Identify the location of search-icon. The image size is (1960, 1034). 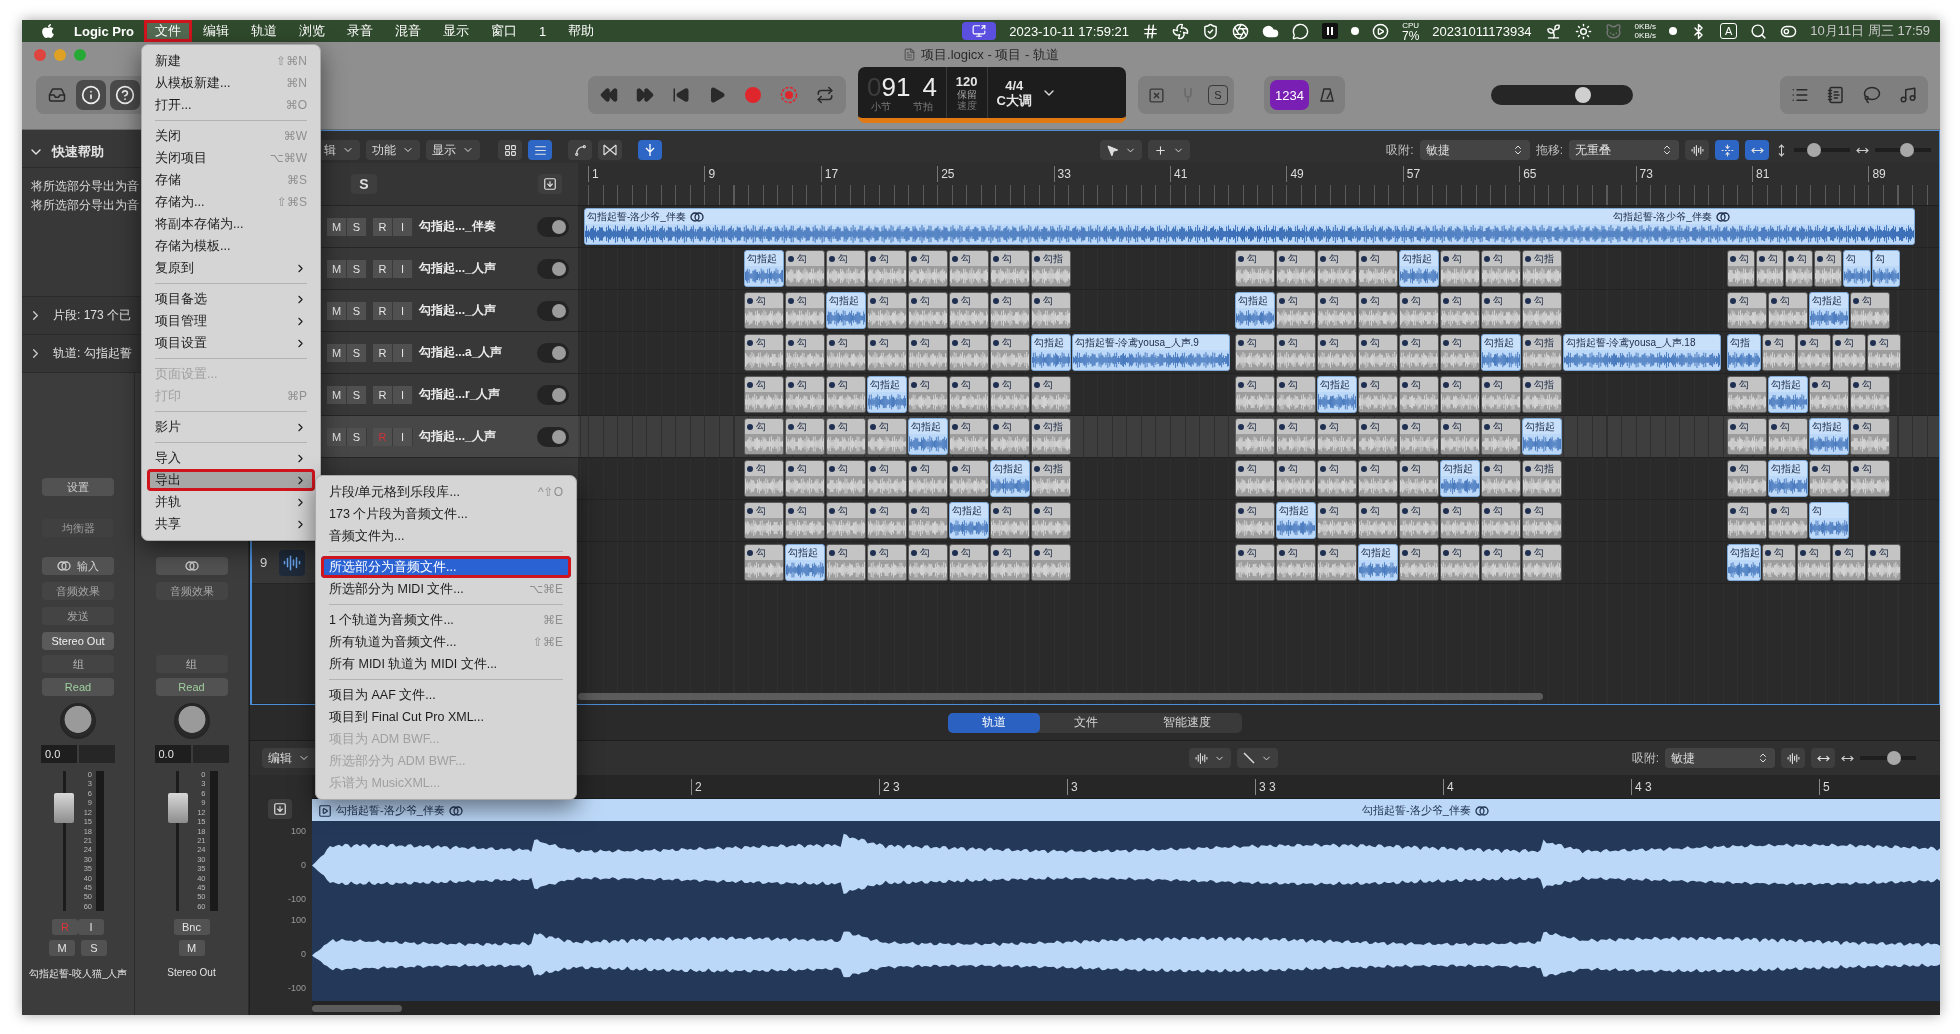
(1759, 31).